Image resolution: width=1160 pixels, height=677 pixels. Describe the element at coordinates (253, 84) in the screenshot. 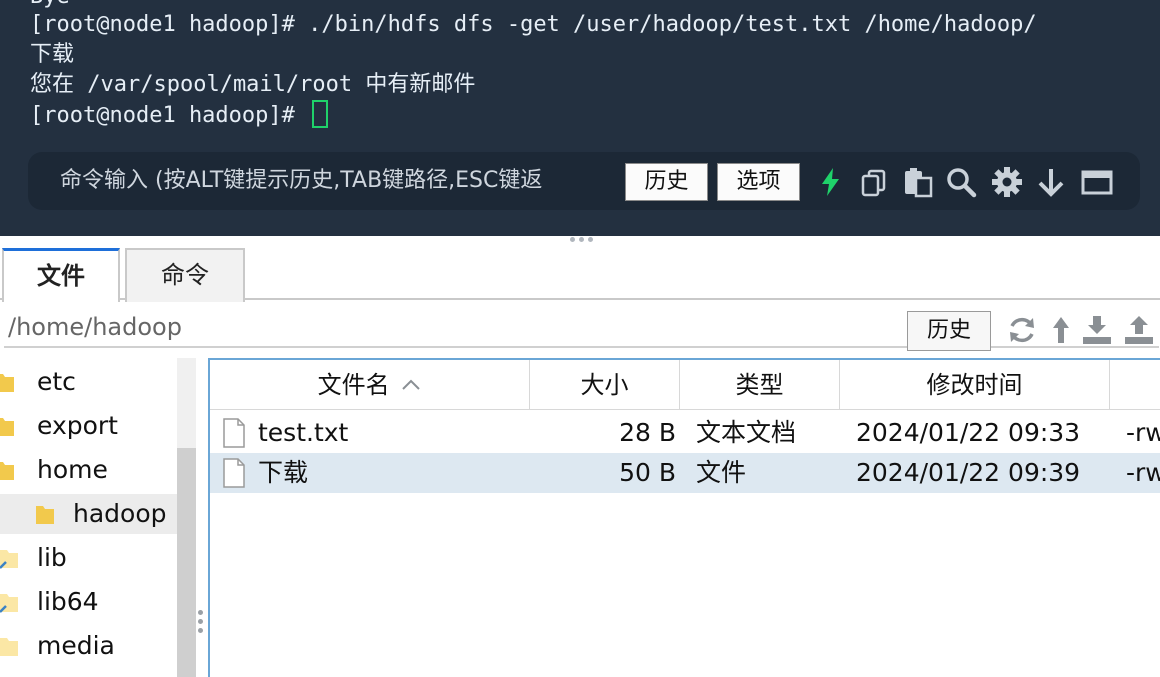

I see `terminal-line: 您在 /var/spool/mail/root 中有新邮件` at that location.